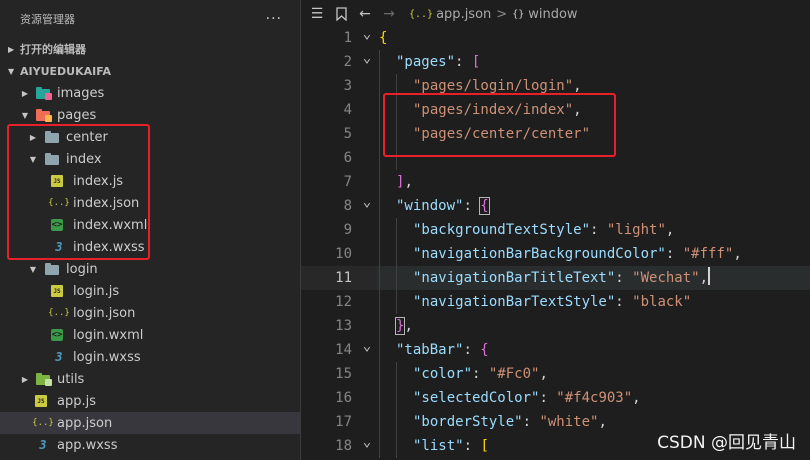  Describe the element at coordinates (150, 445) in the screenshot. I see `tree-item-app-wxss: 3 app.wxss` at that location.